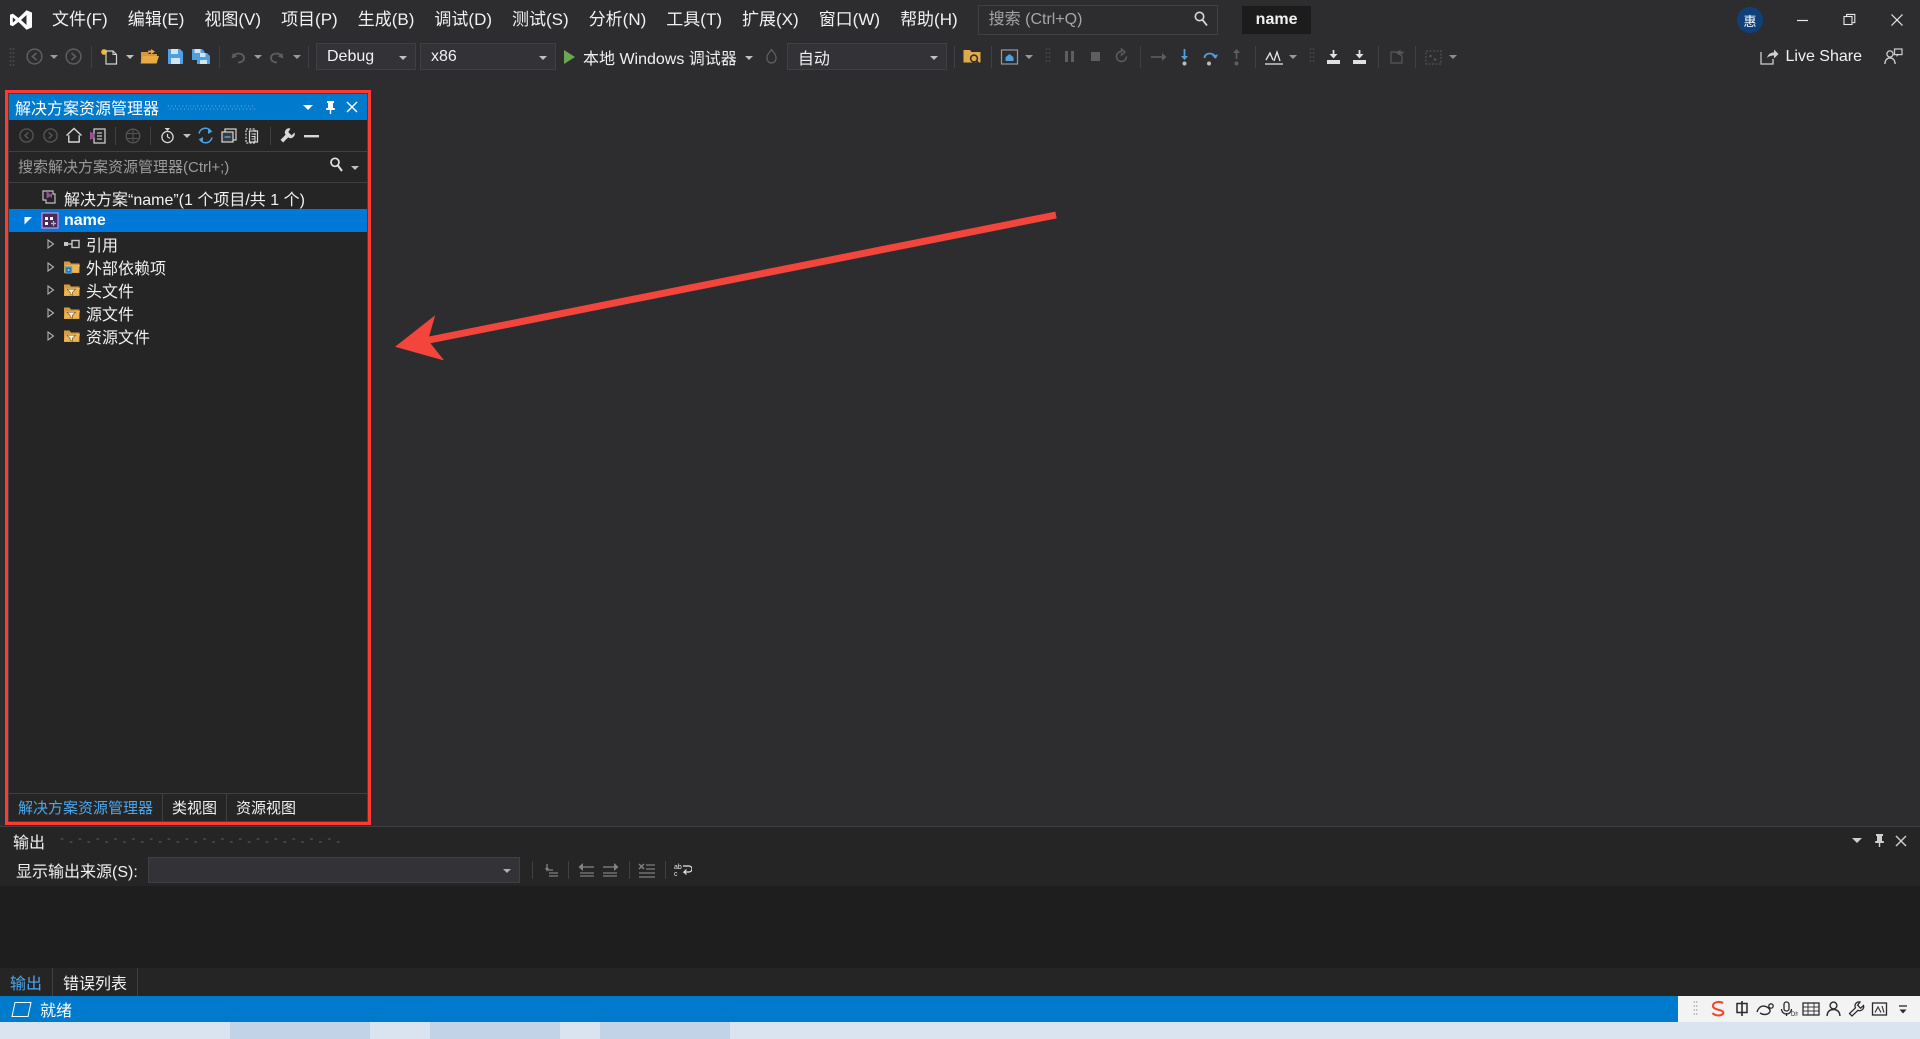  What do you see at coordinates (205, 136) in the screenshot?
I see `se-refresh-icon` at bounding box center [205, 136].